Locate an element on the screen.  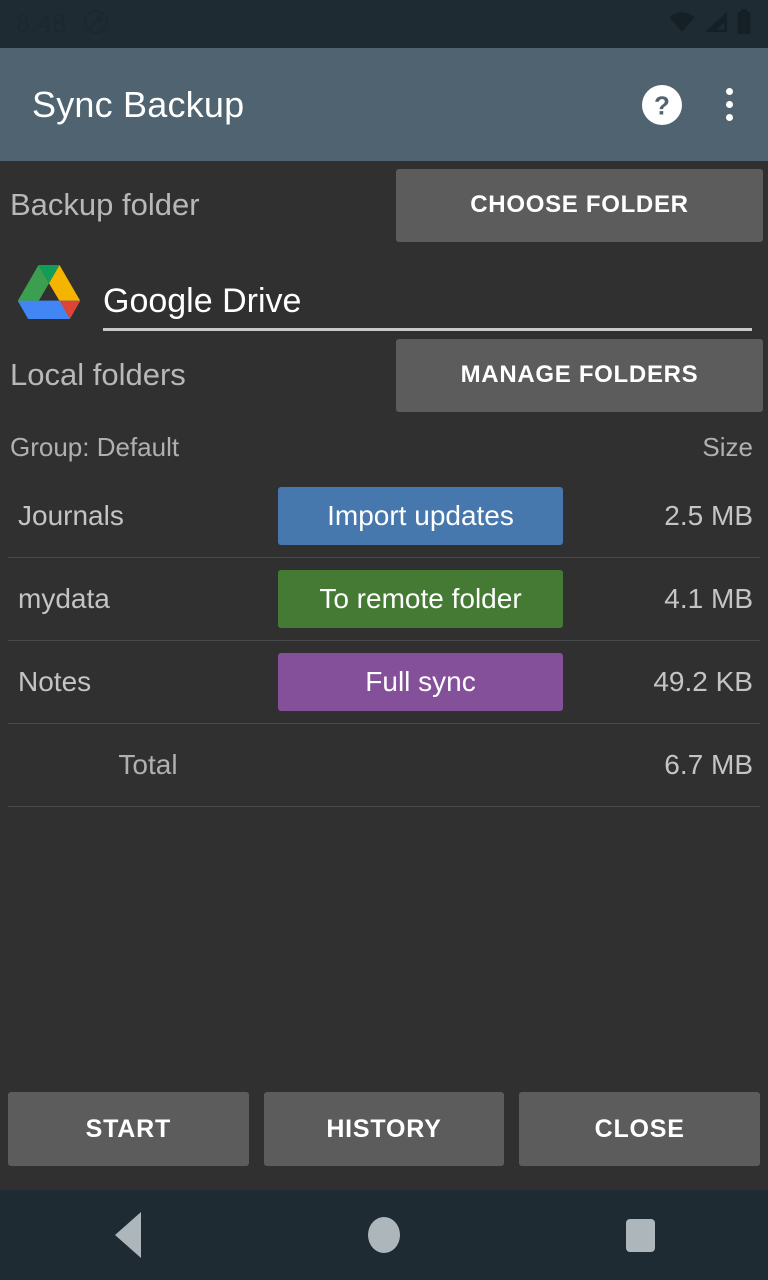
backup-folder-header: Backup folder CHOOSE FOLDER is located at coordinates (384, 205).